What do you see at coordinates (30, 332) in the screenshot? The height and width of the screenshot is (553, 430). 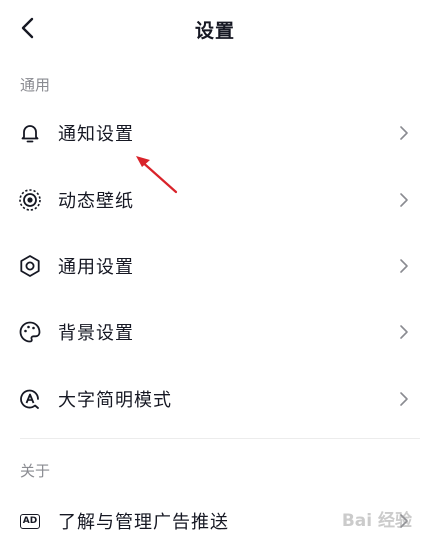 I see `palette-icon` at bounding box center [30, 332].